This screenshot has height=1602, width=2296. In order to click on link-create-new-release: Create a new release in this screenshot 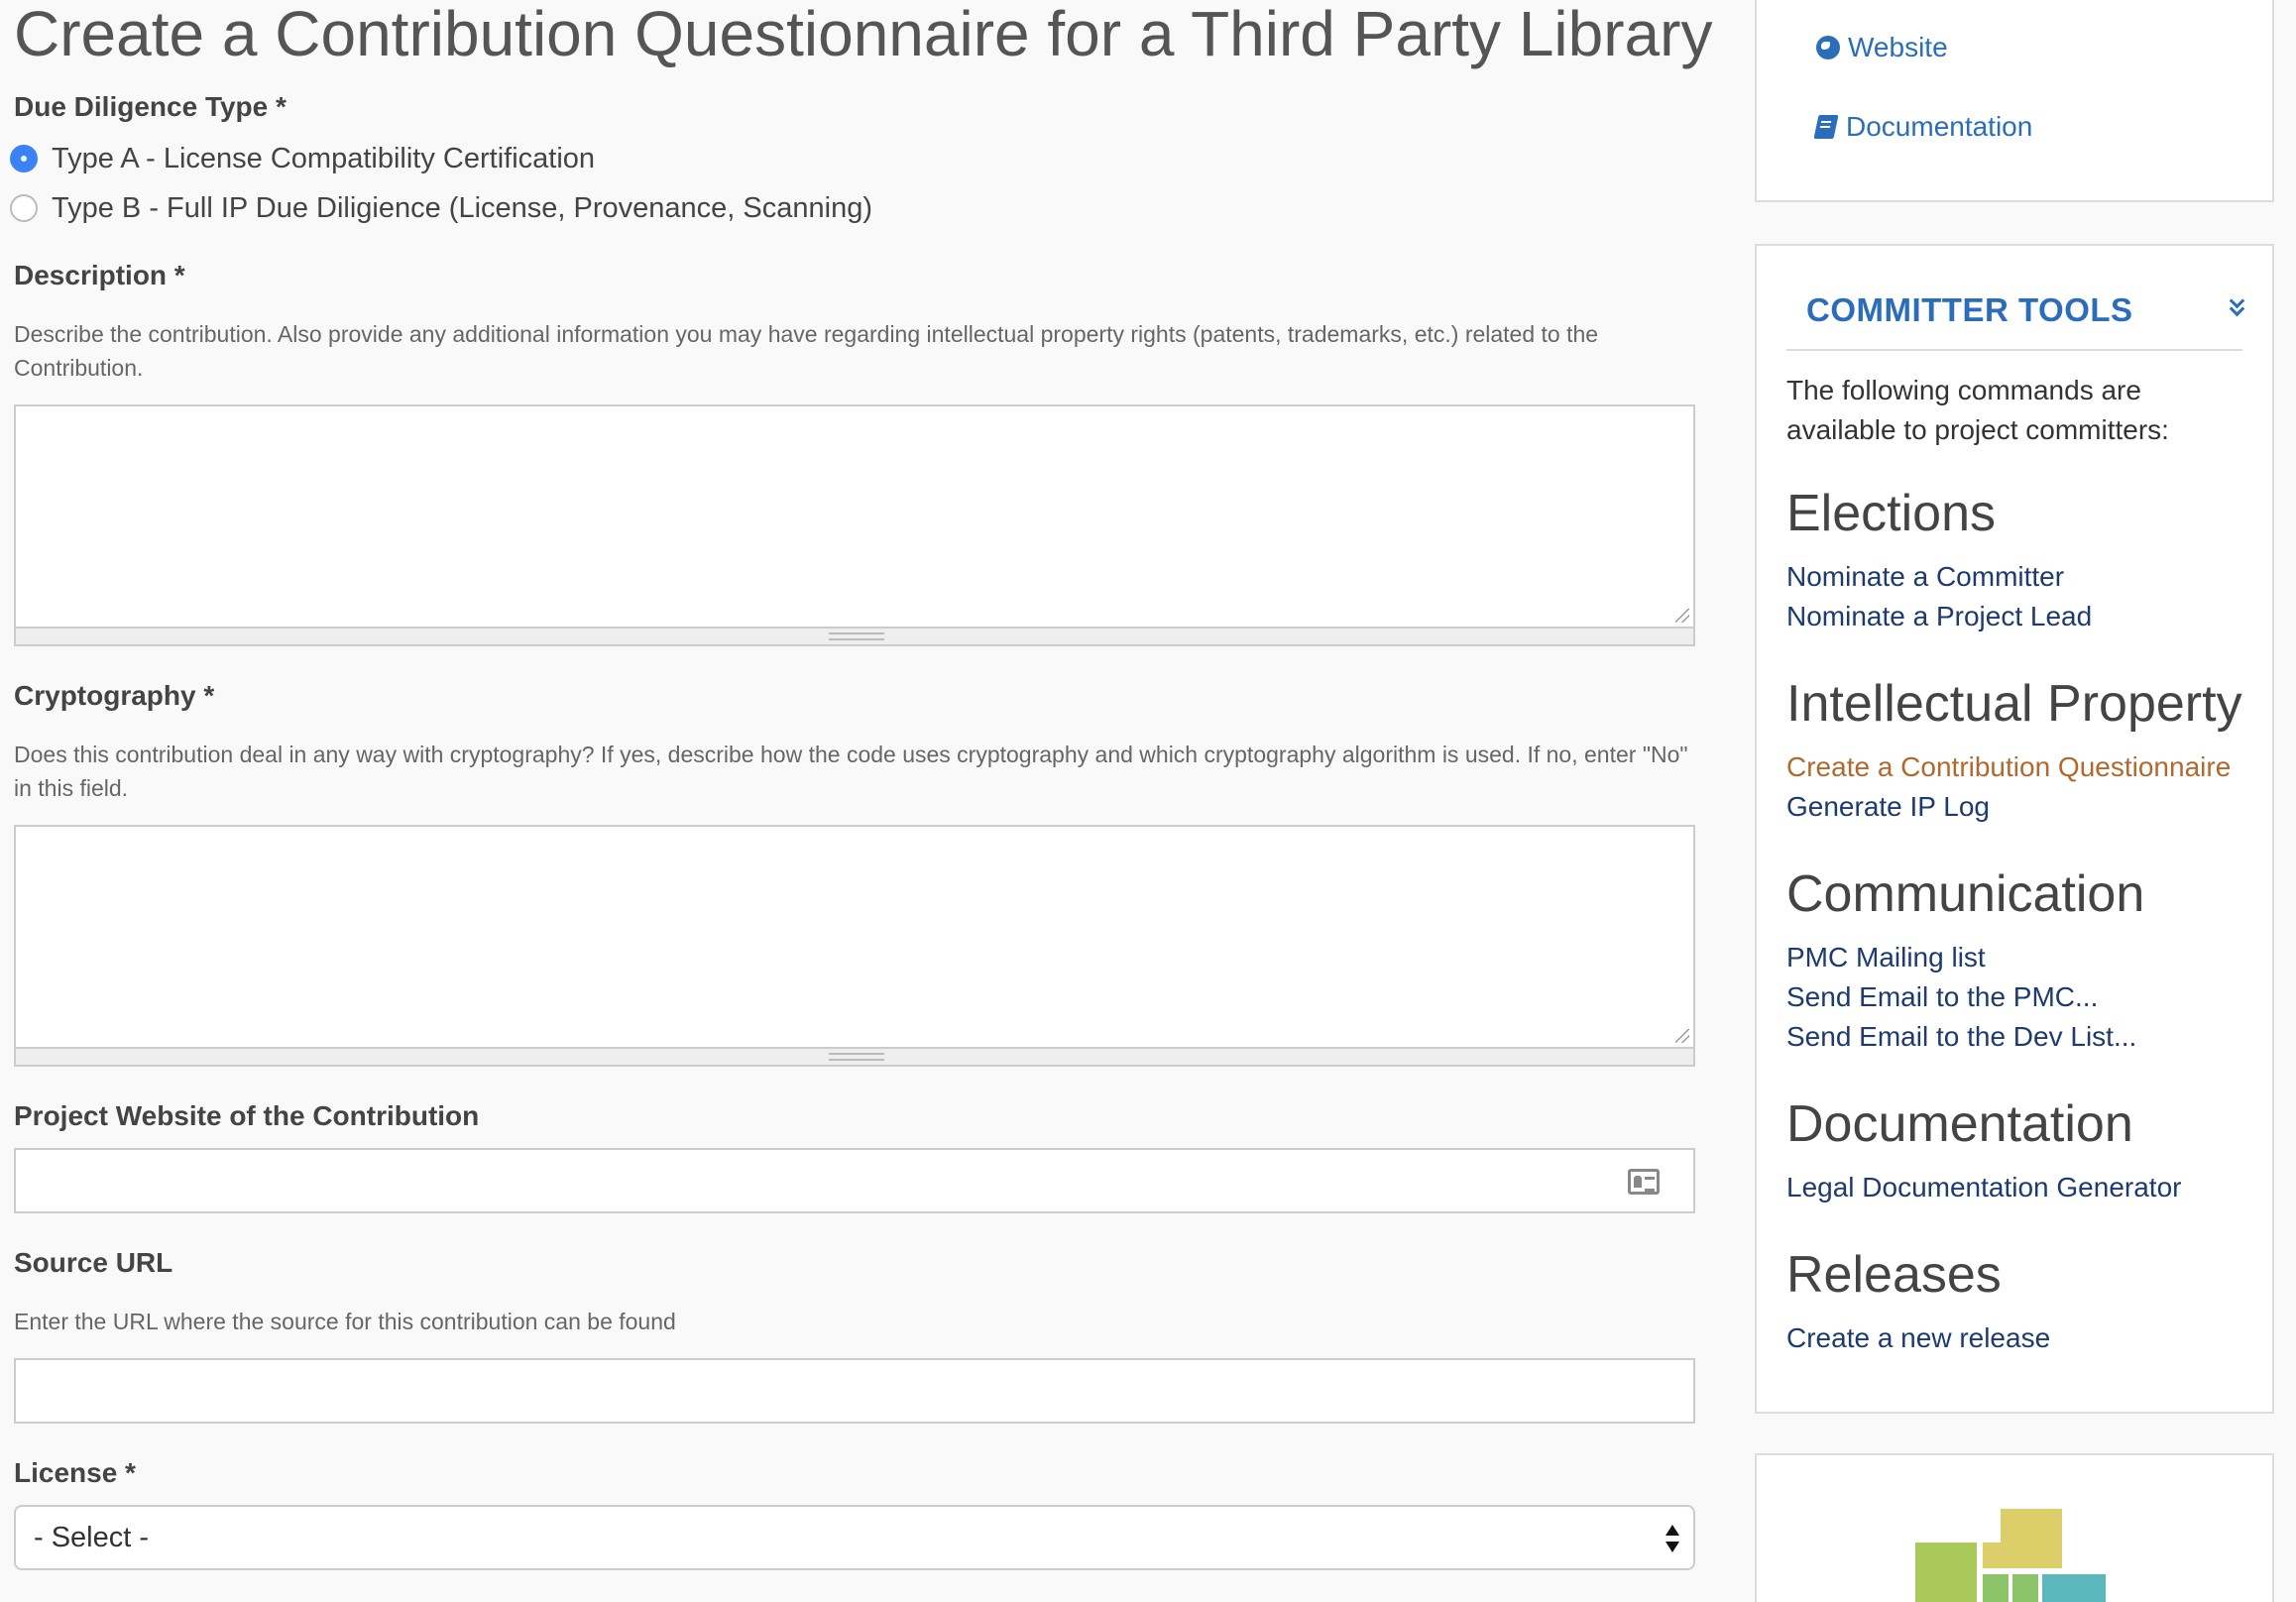, I will do `click(1918, 1338)`.